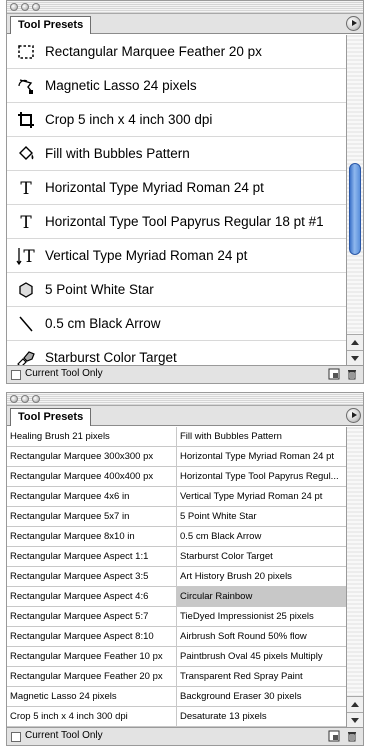 Image resolution: width=374 pixels, height=754 pixels. What do you see at coordinates (92, 697) in the screenshot?
I see `preset-table-cell: Magnetic Lasso 24 pixels` at bounding box center [92, 697].